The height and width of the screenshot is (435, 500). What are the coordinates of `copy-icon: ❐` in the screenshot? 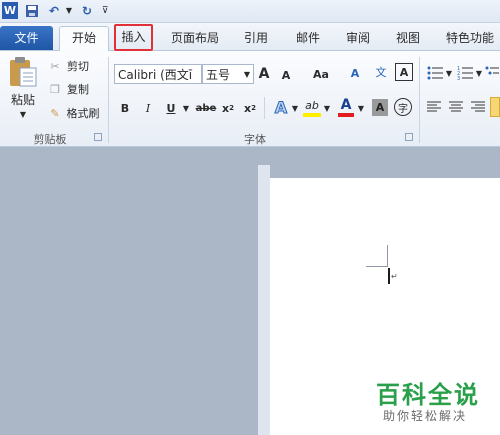 It's located at (55, 89).